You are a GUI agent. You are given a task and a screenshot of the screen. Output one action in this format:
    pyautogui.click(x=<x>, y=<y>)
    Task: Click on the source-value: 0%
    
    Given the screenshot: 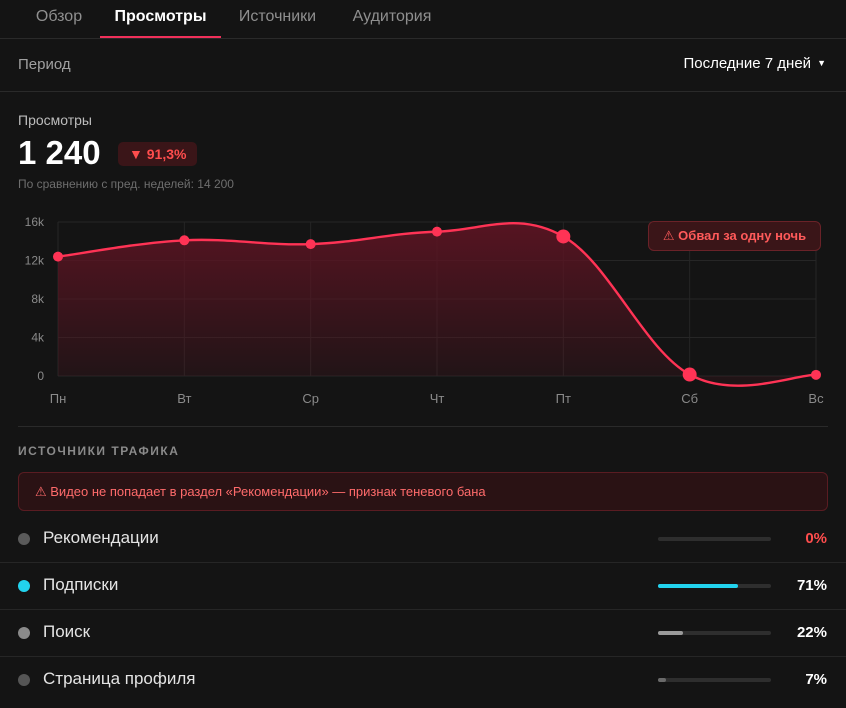 What is the action you would take?
    pyautogui.click(x=816, y=538)
    